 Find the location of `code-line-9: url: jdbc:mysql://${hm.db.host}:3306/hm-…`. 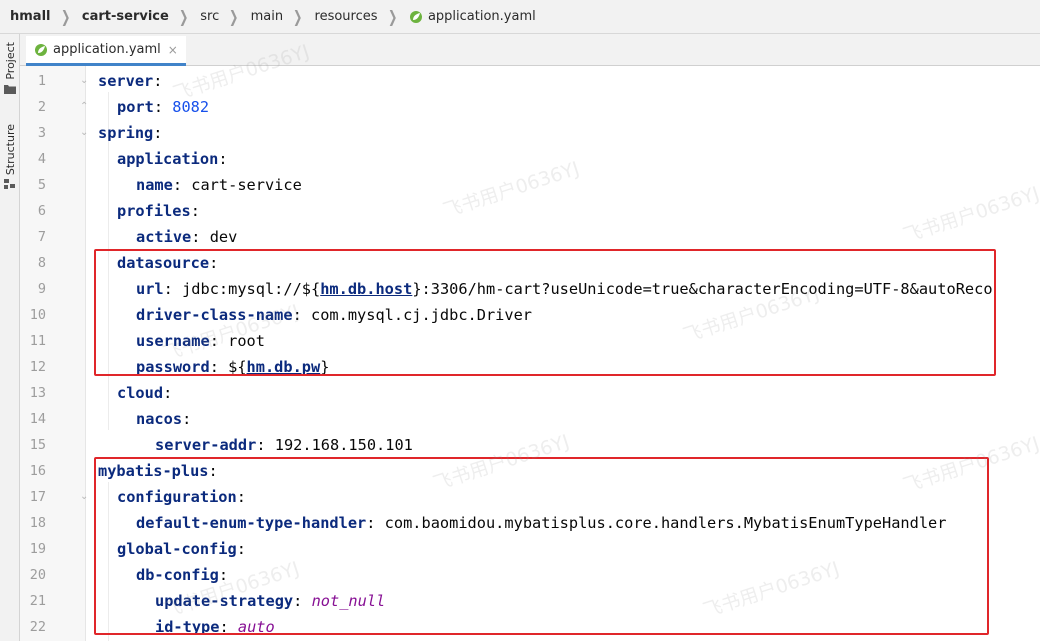

code-line-9: url: jdbc:mysql://${hm.db.host}:3306/hm-… is located at coordinates (564, 289).